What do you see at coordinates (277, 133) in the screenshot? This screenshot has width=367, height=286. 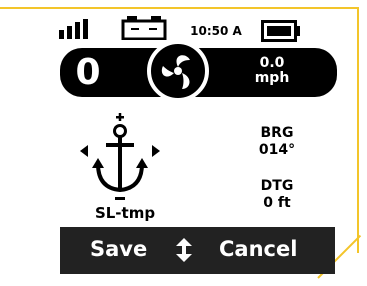 I see `bearing-label: BRG` at bounding box center [277, 133].